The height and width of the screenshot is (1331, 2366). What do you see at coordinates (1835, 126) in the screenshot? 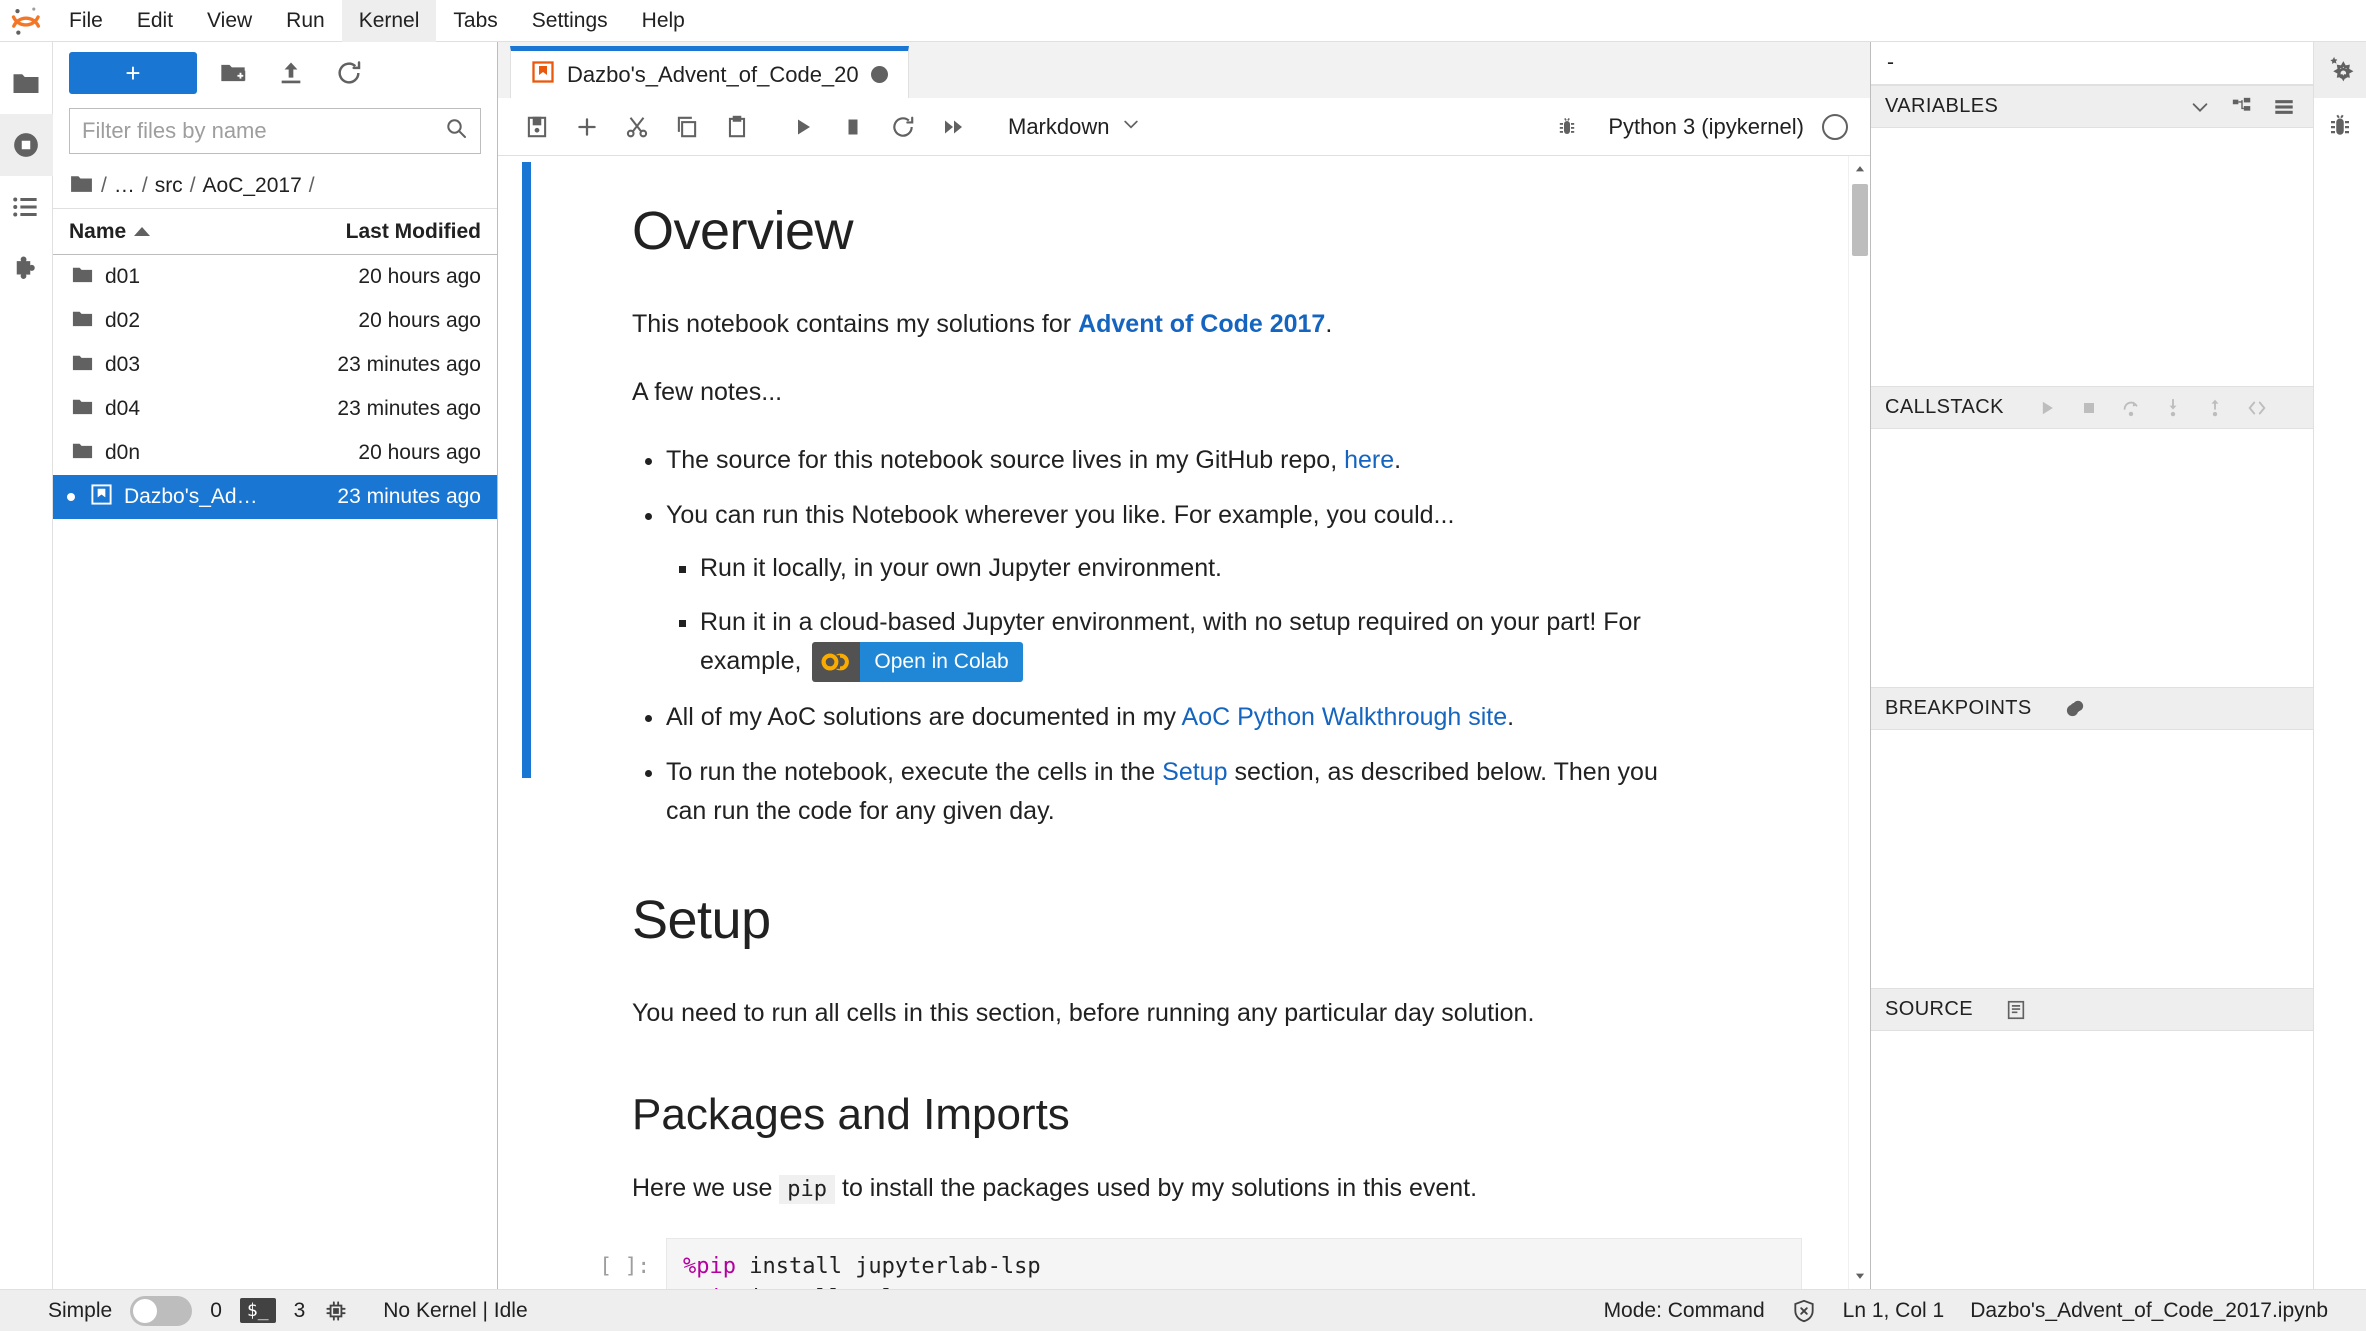
I see `kernel-idle-circle-icon` at bounding box center [1835, 126].